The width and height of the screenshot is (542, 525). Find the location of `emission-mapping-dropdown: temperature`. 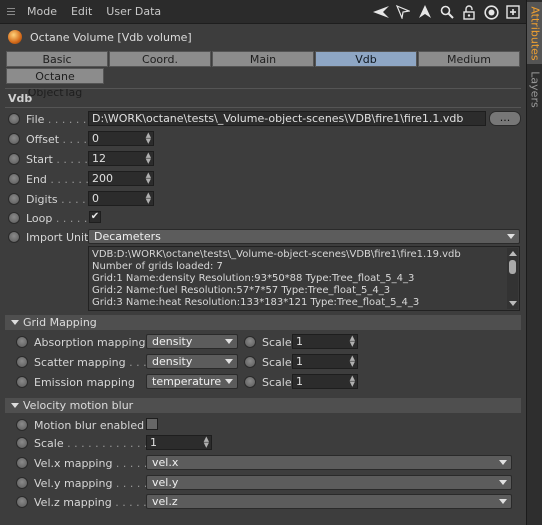

emission-mapping-dropdown: temperature is located at coordinates (192, 381).